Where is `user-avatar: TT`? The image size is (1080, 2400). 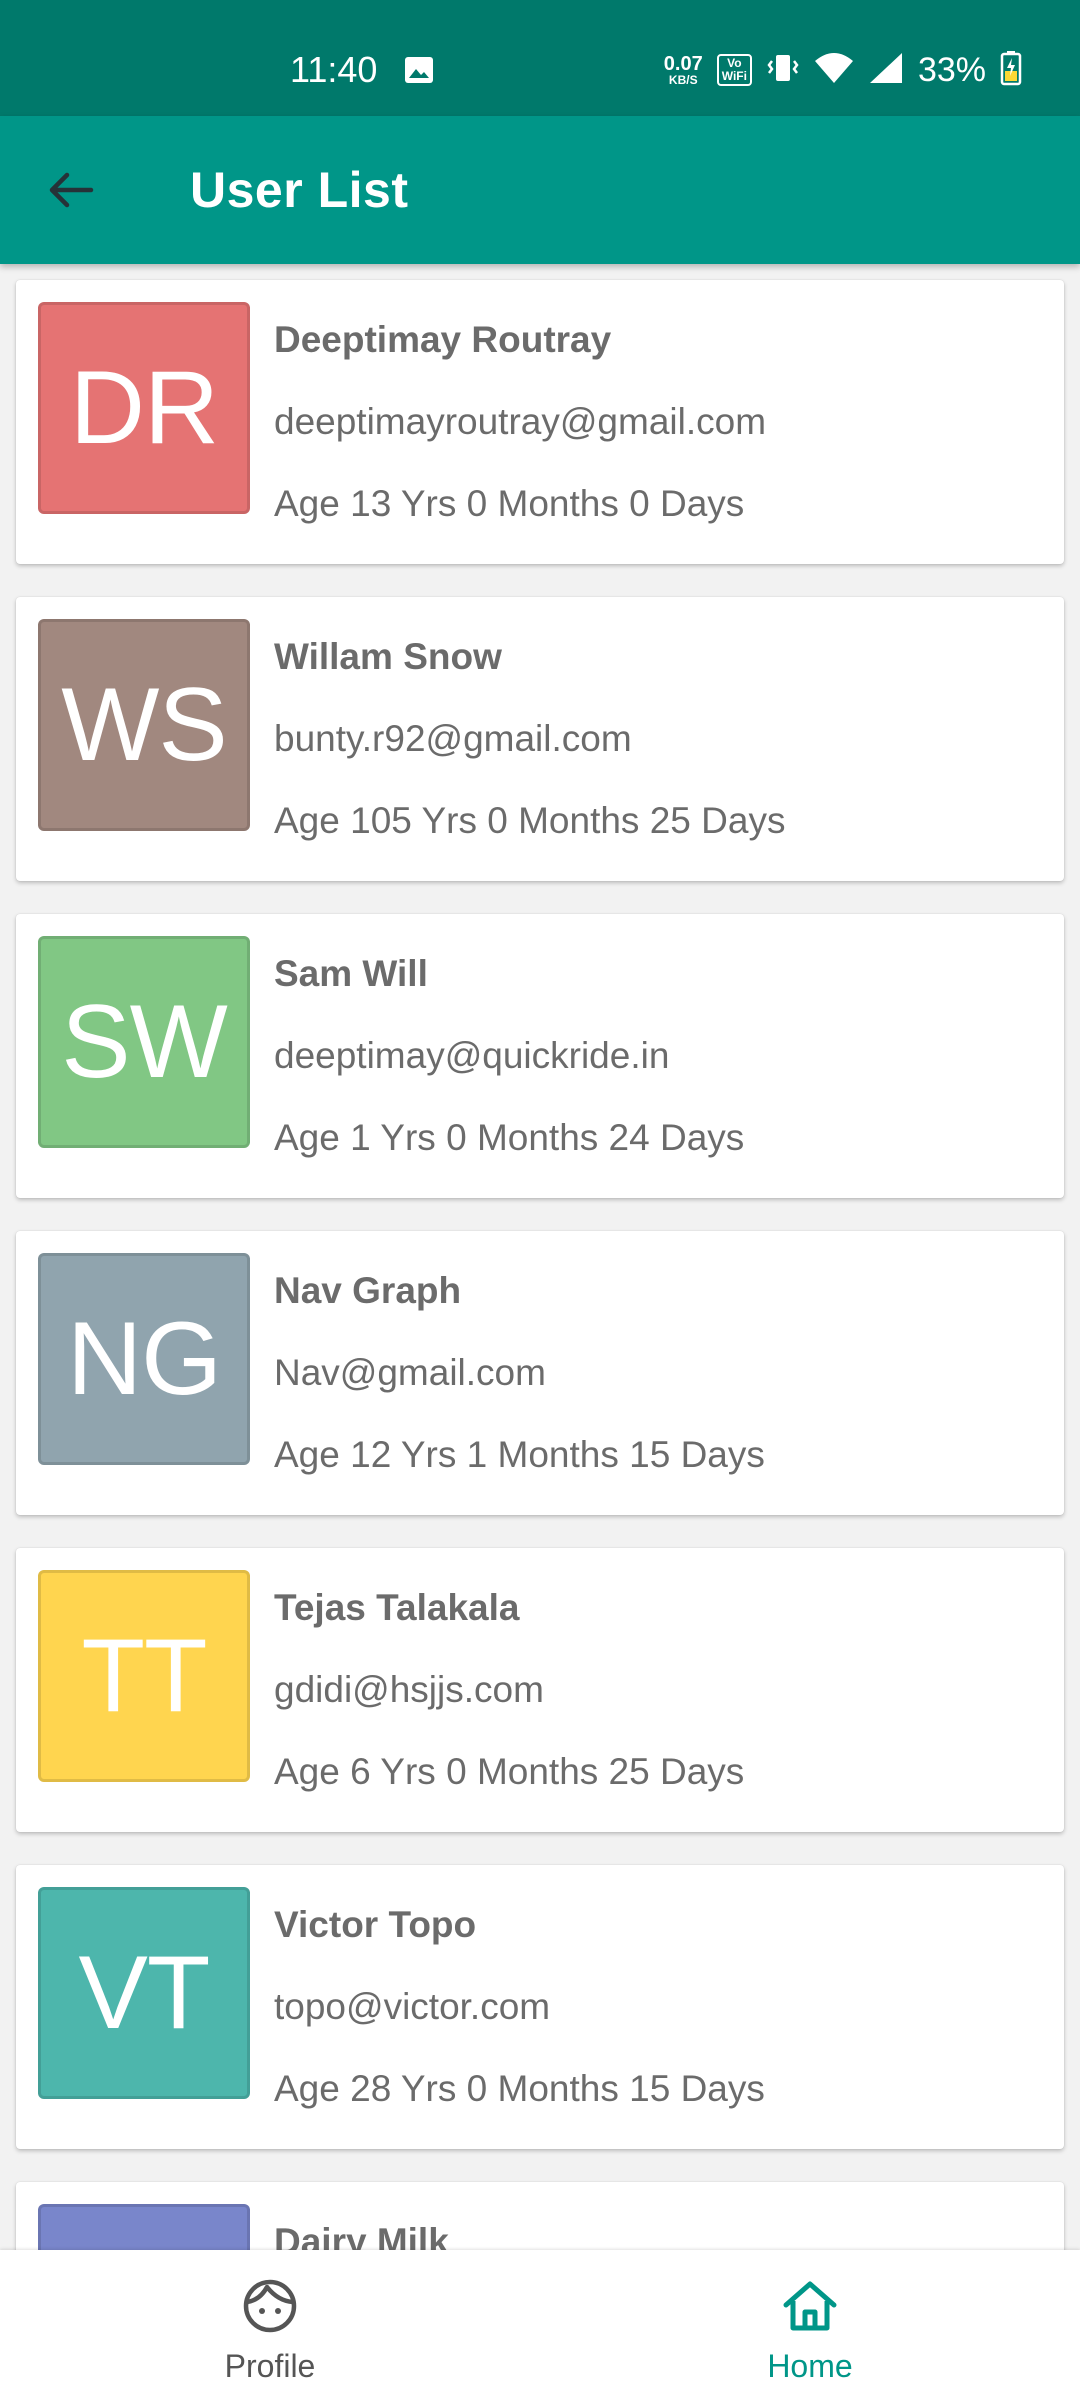
user-avatar: TT is located at coordinates (144, 1676).